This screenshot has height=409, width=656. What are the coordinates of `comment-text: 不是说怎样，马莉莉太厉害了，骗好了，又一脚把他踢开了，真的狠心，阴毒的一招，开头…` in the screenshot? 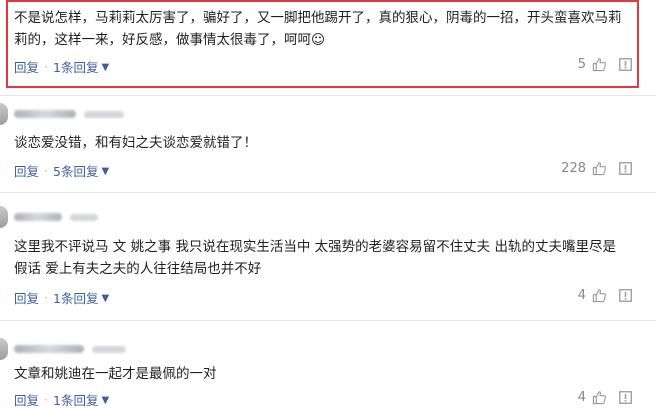 It's located at (318, 29).